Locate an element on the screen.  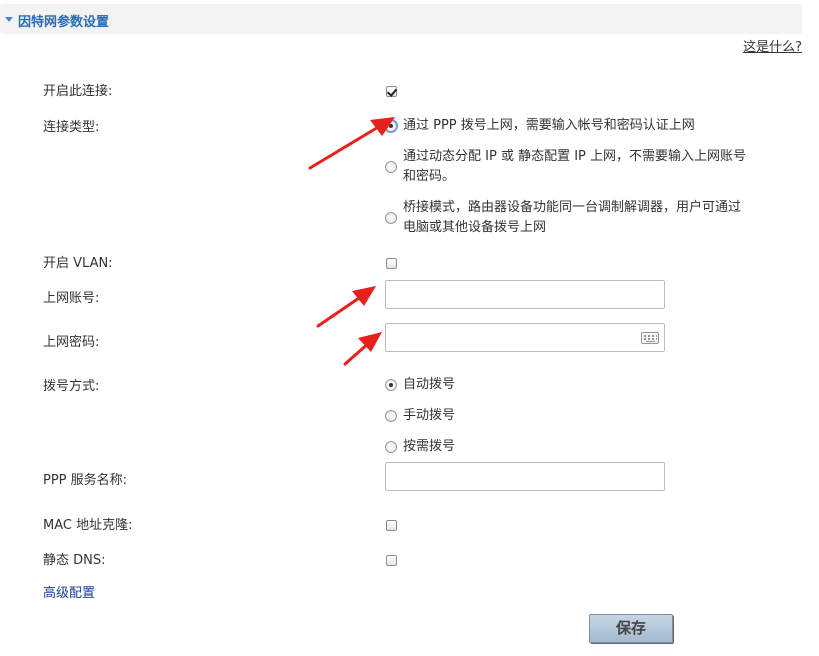
ppp-service-input is located at coordinates (525, 476).